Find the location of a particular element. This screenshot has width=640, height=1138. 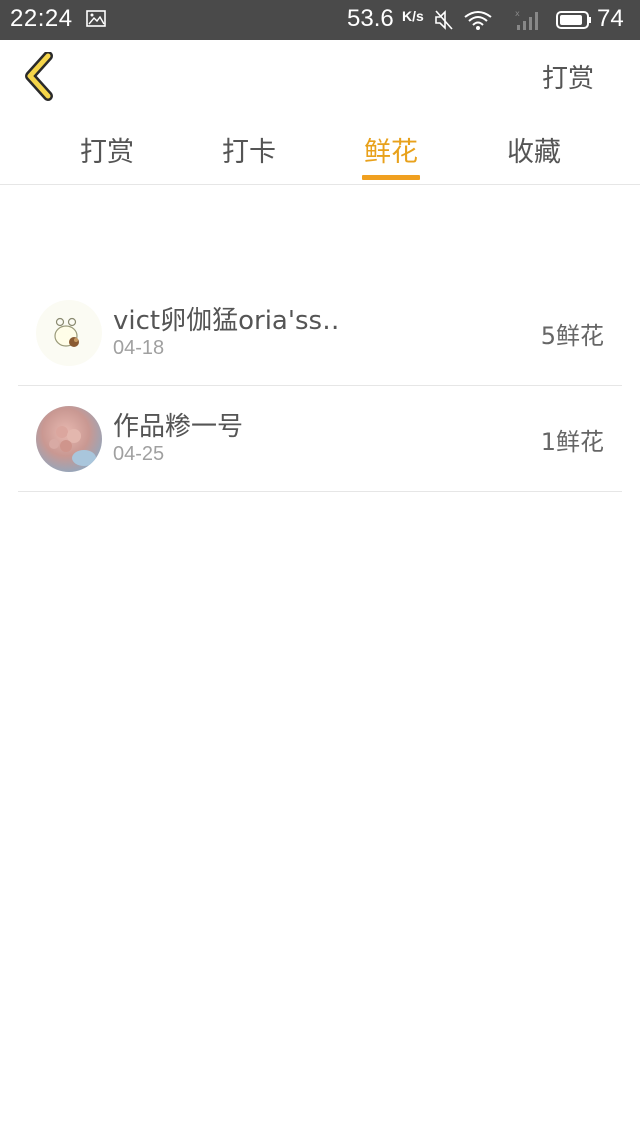

back-button is located at coordinates (42, 76).